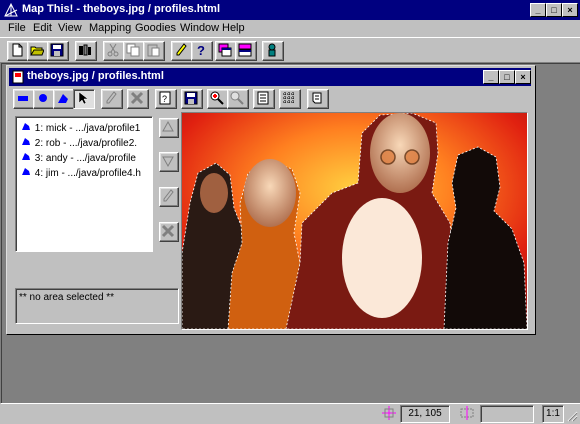  I want to click on new-icon, so click(17, 50).